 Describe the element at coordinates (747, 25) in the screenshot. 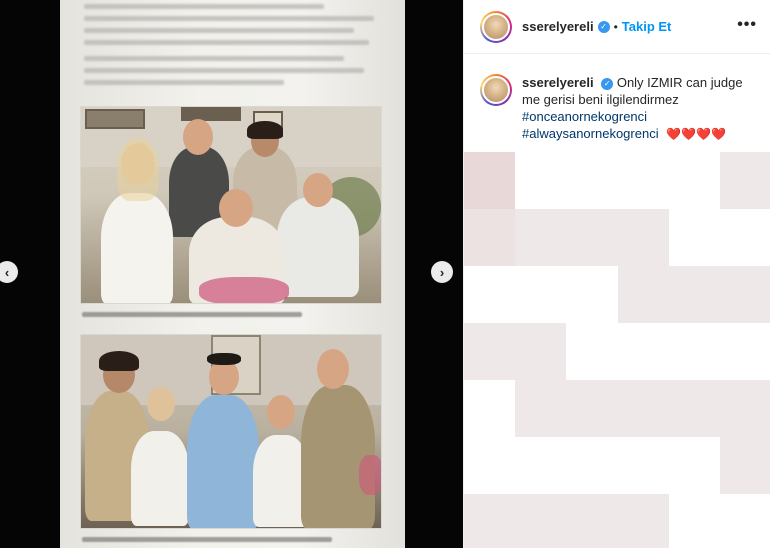

I see `more-options-icon: •••` at that location.